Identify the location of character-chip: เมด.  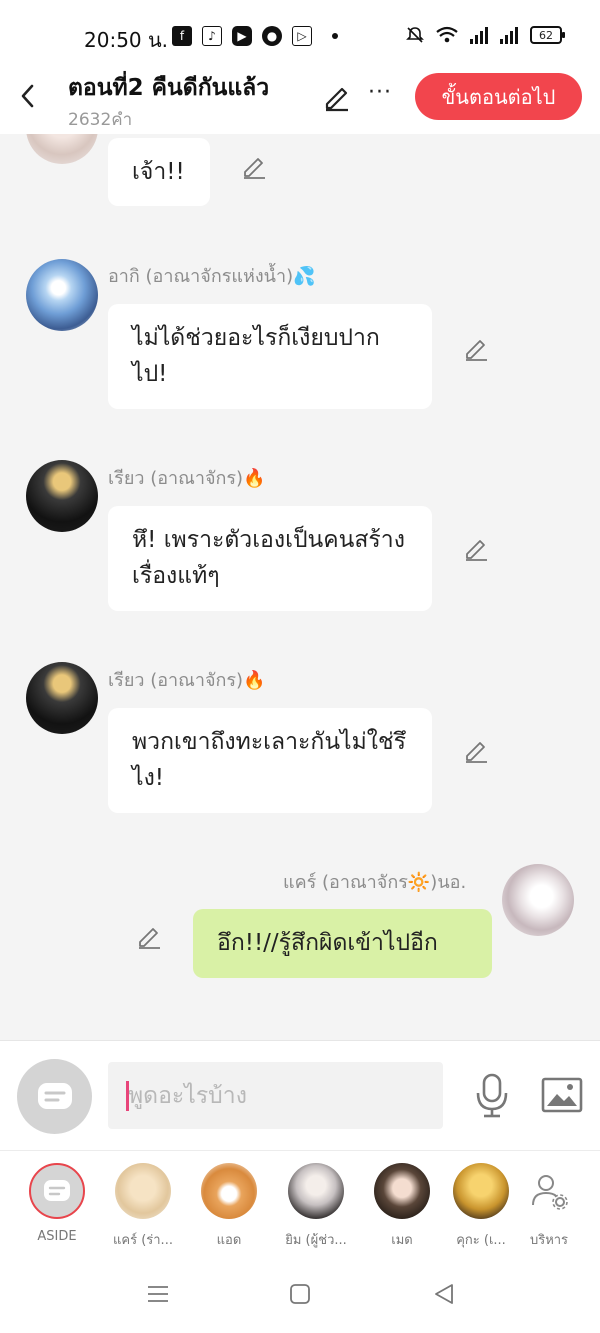
(402, 1206).